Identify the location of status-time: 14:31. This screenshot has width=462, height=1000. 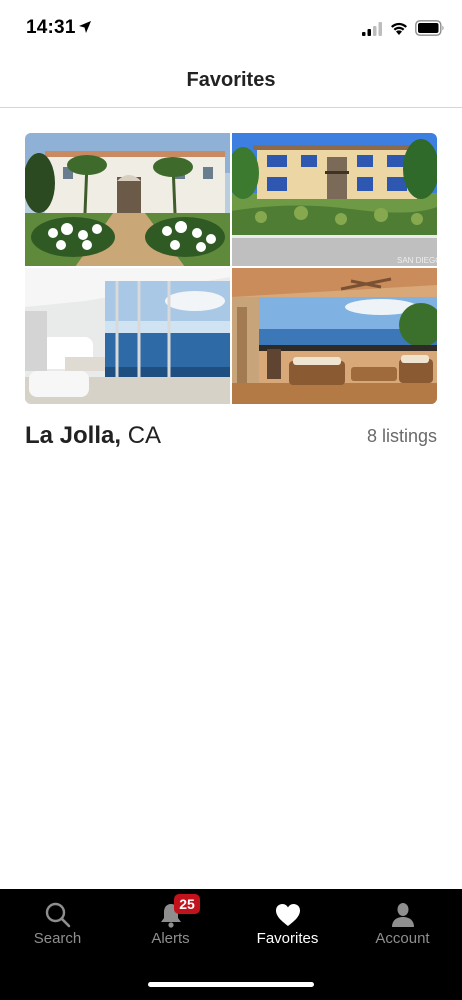
(51, 27).